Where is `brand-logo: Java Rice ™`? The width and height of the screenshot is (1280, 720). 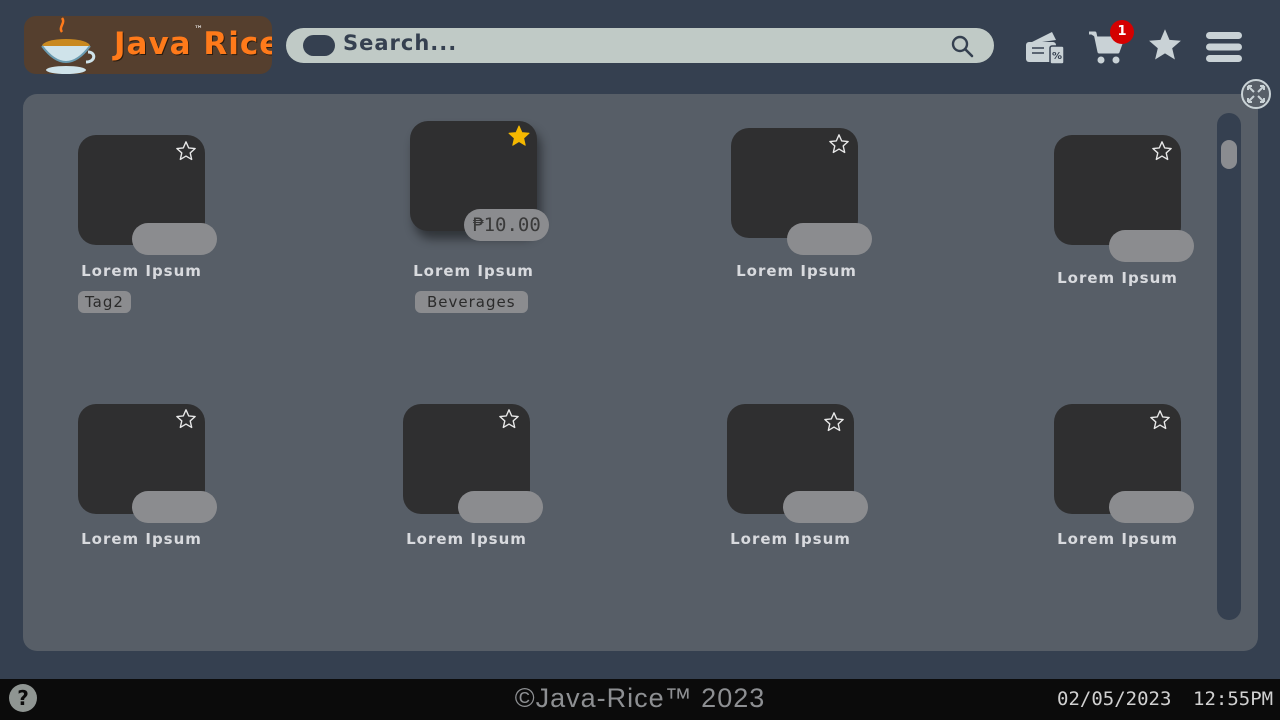
brand-logo: Java Rice ™ is located at coordinates (148, 45).